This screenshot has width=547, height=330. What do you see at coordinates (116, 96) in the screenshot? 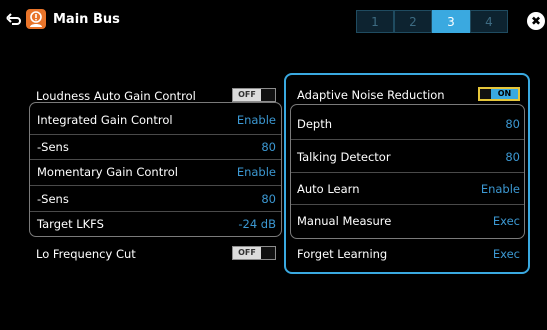
I see `loudness-auto-gain-label: Loudness Auto Gain Control` at bounding box center [116, 96].